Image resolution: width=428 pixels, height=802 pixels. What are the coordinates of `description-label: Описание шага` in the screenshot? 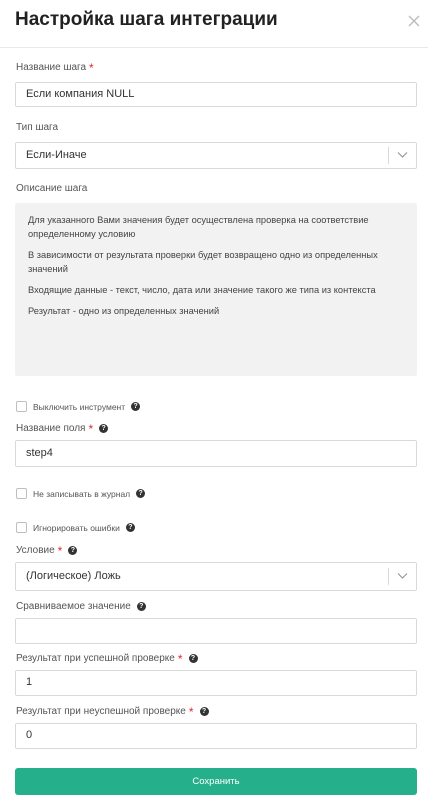 It's located at (52, 188).